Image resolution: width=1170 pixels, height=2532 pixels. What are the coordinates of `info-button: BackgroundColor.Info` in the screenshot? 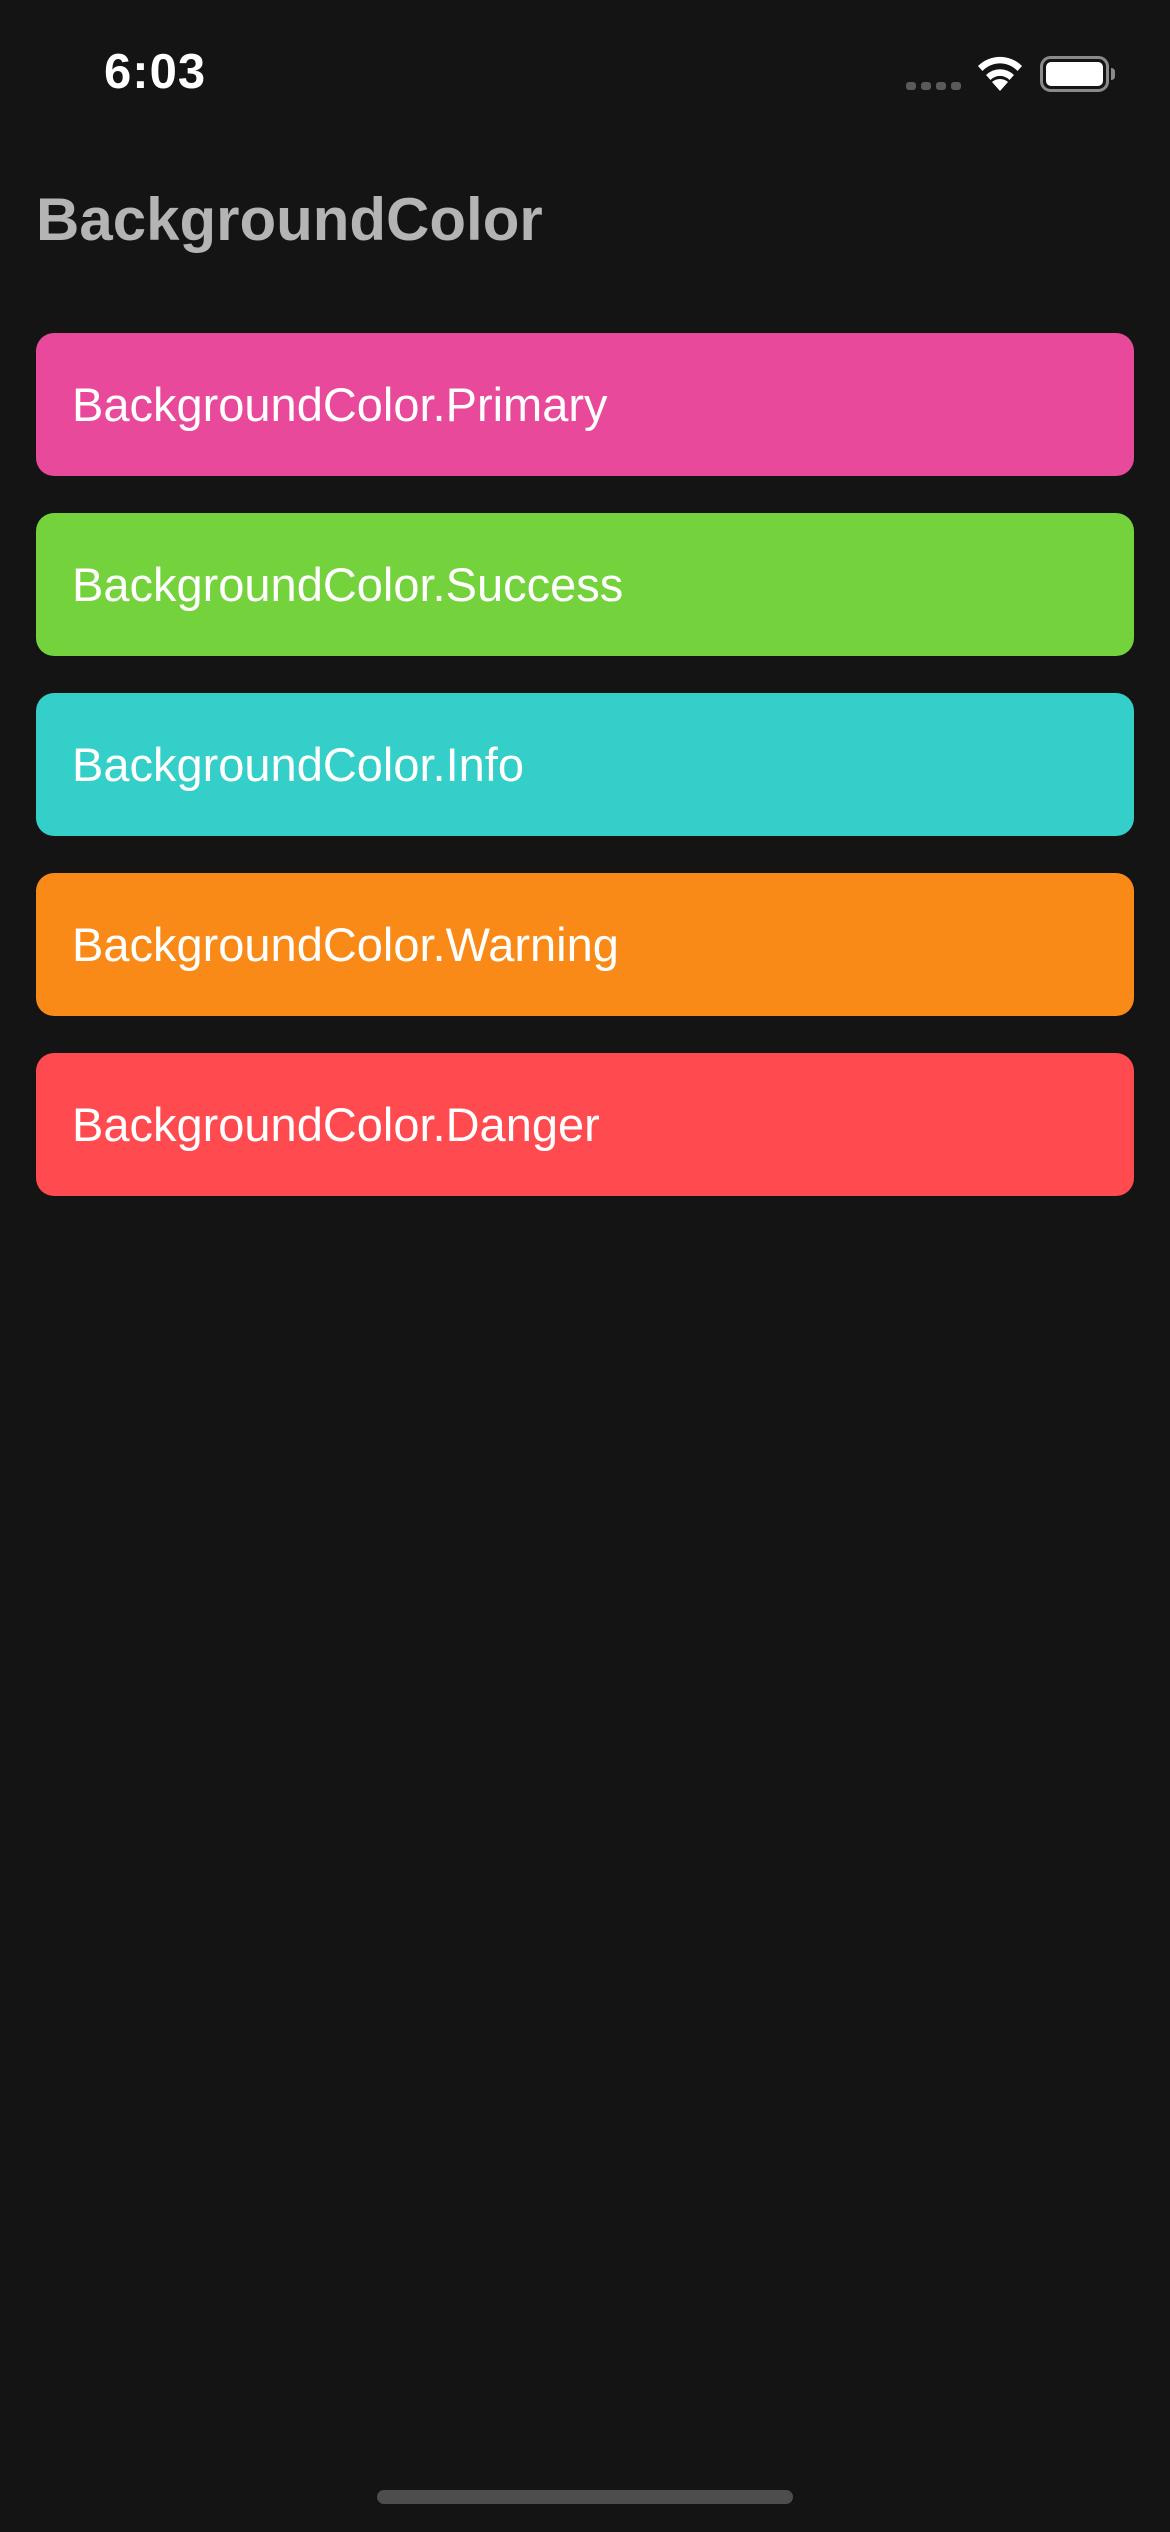 It's located at (585, 764).